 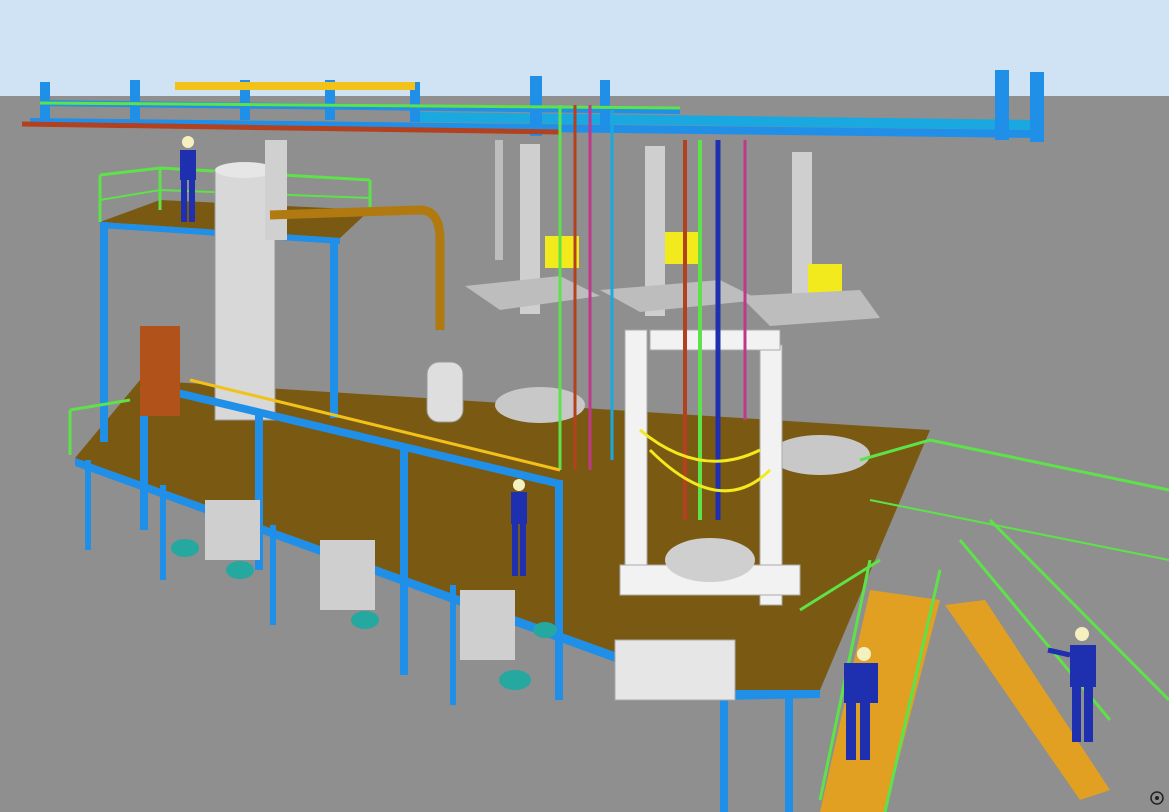 What do you see at coordinates (1157, 798) in the screenshot?
I see `camera-view-icon` at bounding box center [1157, 798].